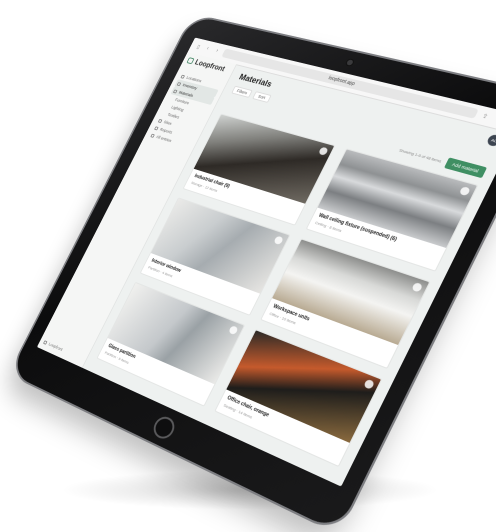  I want to click on share-icon: ⇪, so click(485, 116).